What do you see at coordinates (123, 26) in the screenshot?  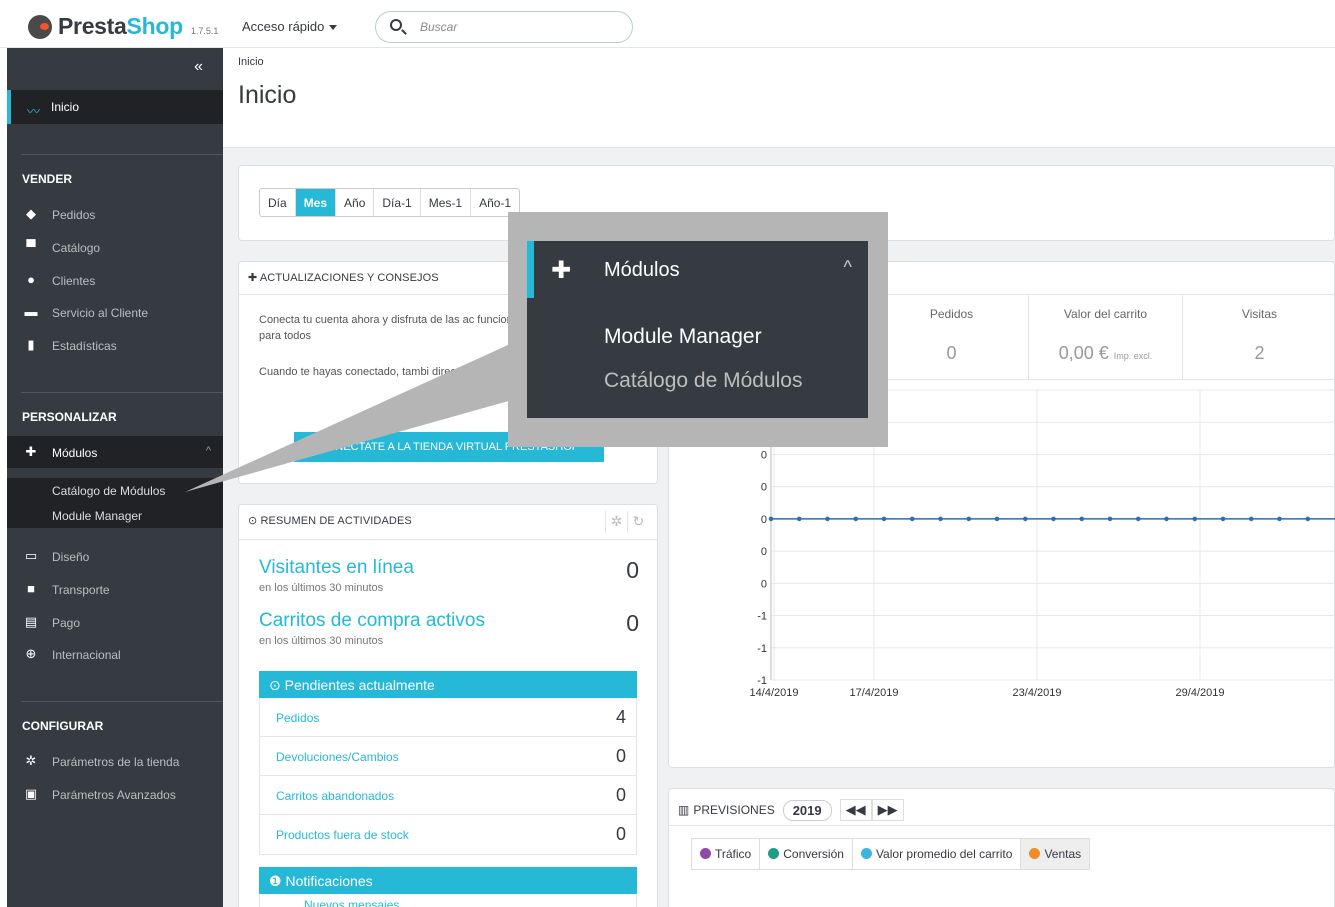 I see `prestashop-logo: PrestaShop 1.7.5.1` at bounding box center [123, 26].